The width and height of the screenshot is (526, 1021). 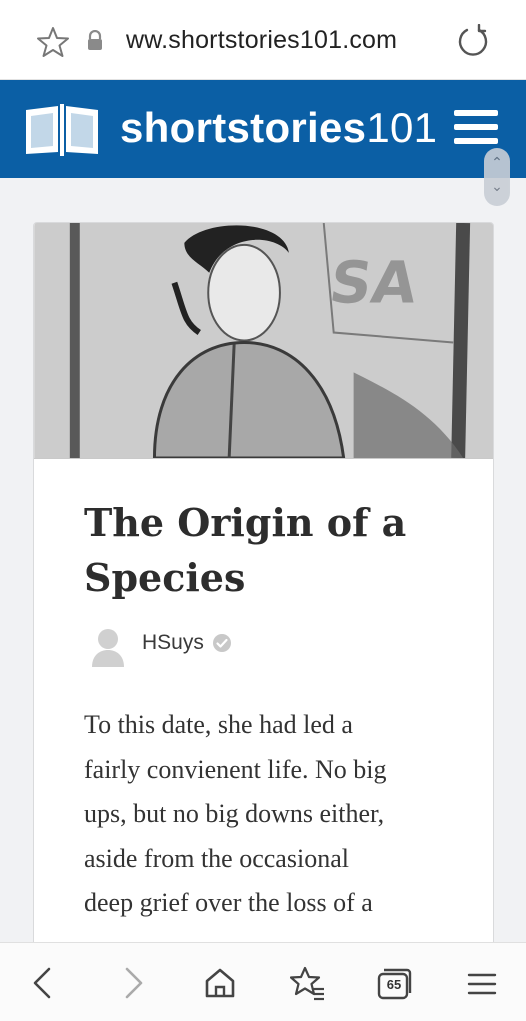 I want to click on site-header: shortstories101, so click(x=263, y=129).